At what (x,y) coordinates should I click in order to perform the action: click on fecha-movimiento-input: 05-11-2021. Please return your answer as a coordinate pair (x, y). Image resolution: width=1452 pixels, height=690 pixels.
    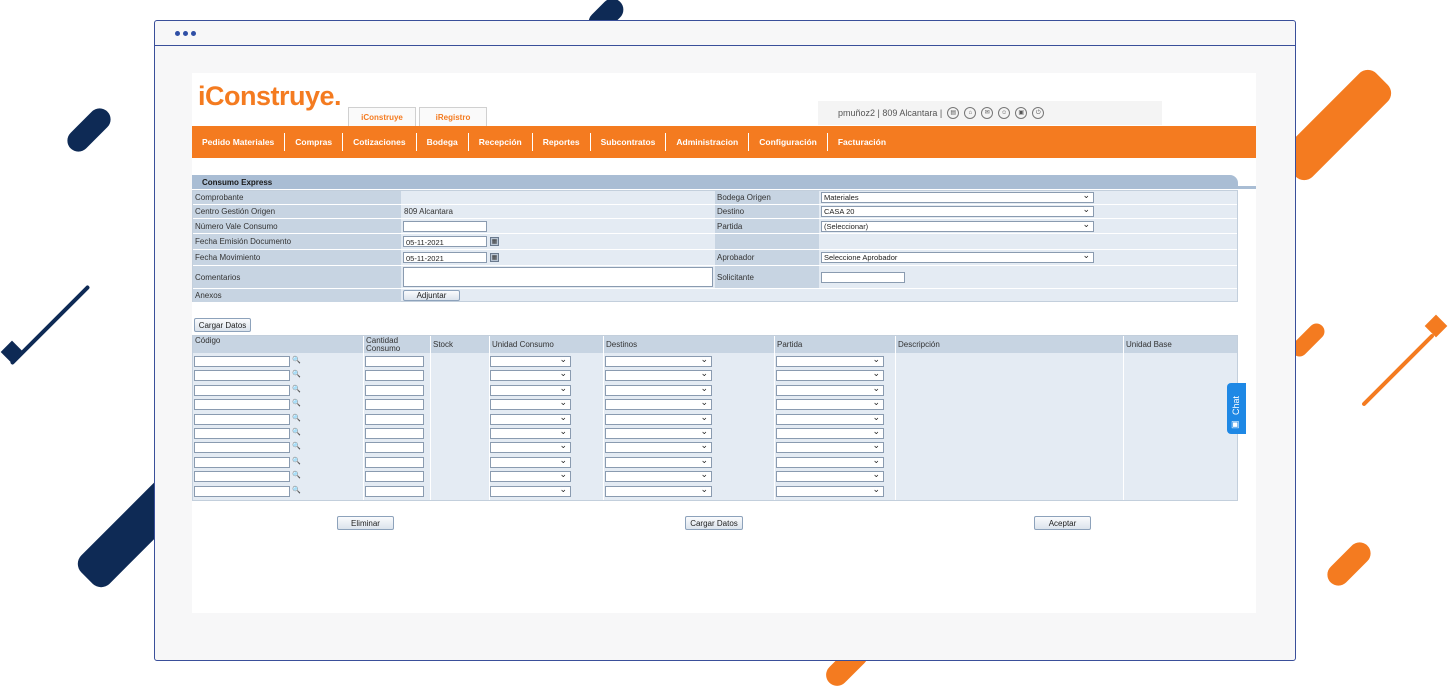
    Looking at the image, I should click on (445, 257).